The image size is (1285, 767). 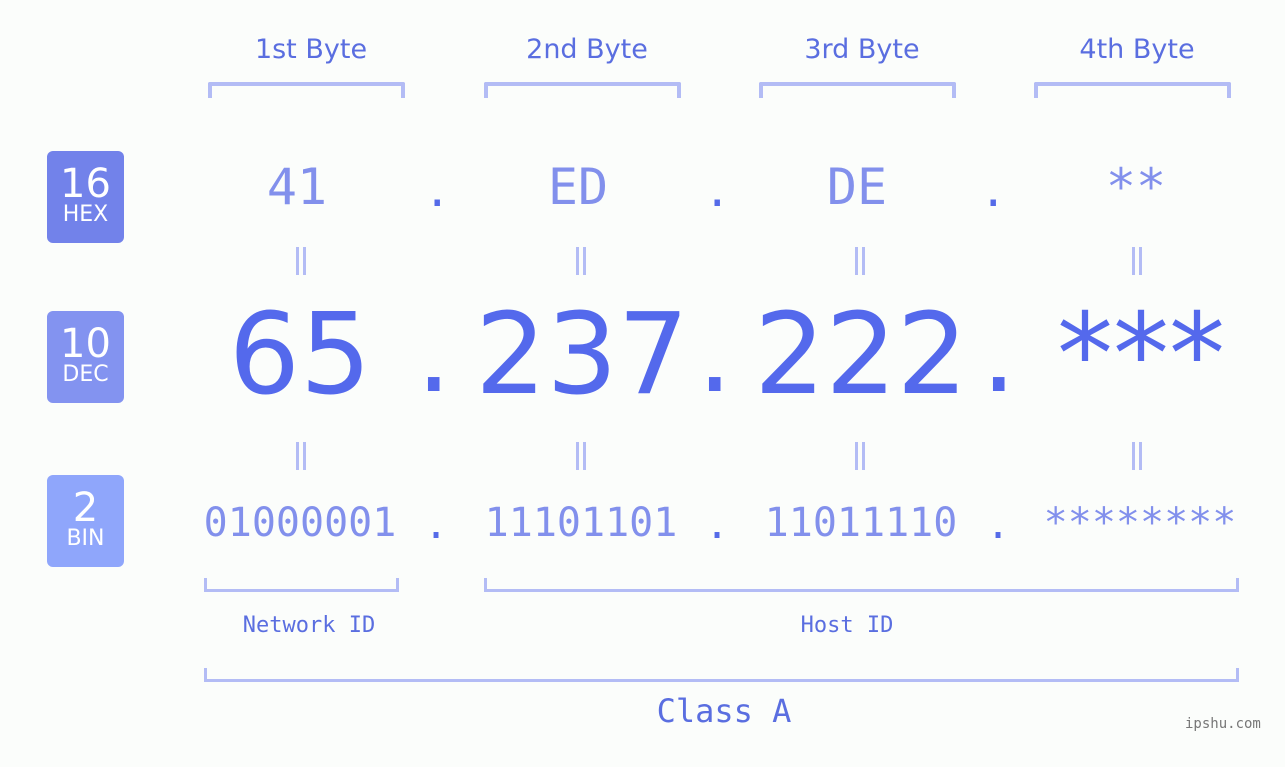 What do you see at coordinates (1136, 187) in the screenshot?
I see `hex-byte-4: **` at bounding box center [1136, 187].